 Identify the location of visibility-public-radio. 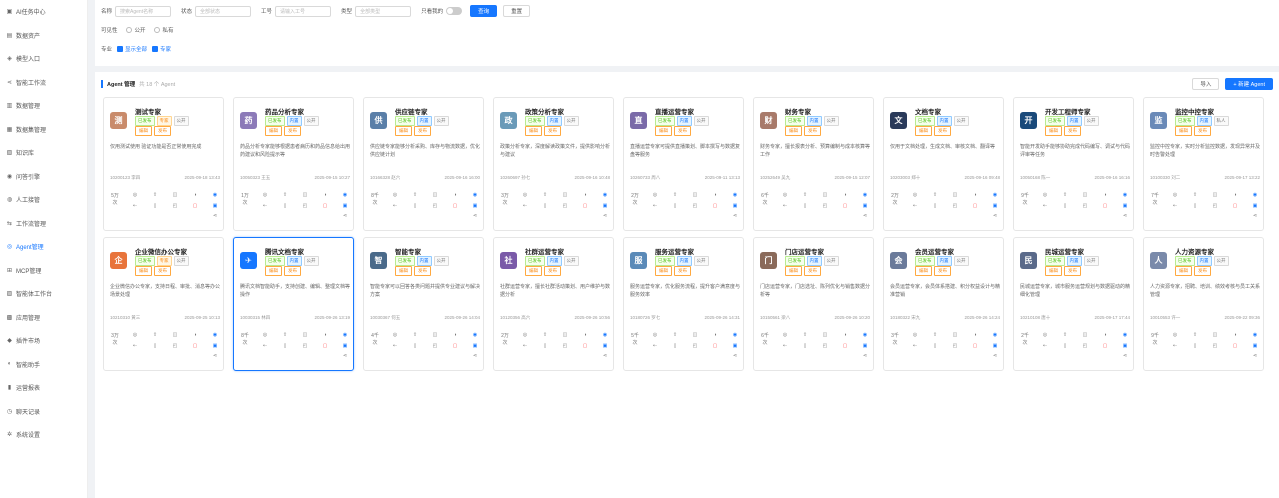
(128, 30).